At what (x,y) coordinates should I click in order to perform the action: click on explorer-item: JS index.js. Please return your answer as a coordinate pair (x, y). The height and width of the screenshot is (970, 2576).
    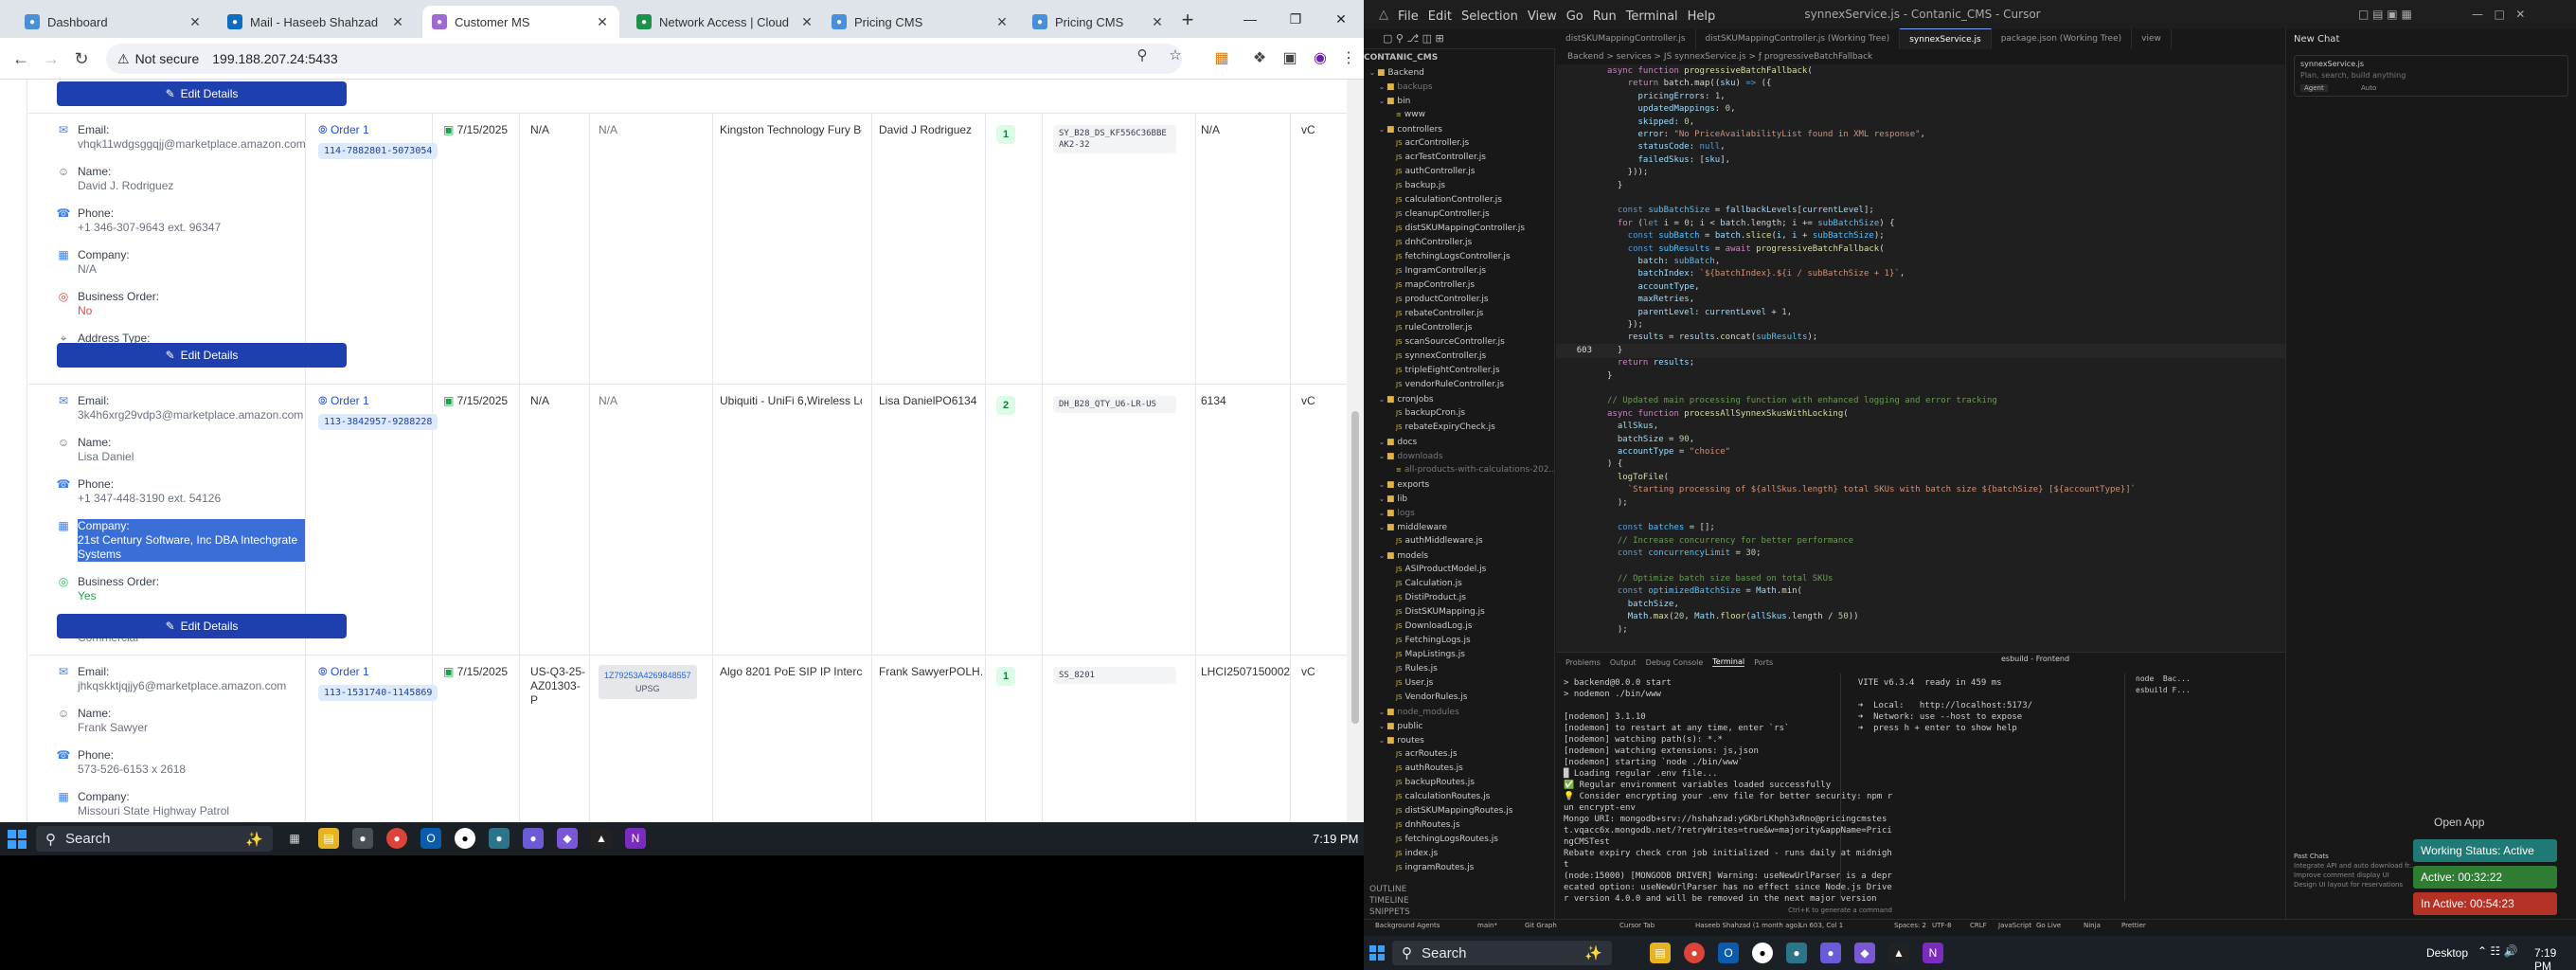
    Looking at the image, I should click on (1459, 854).